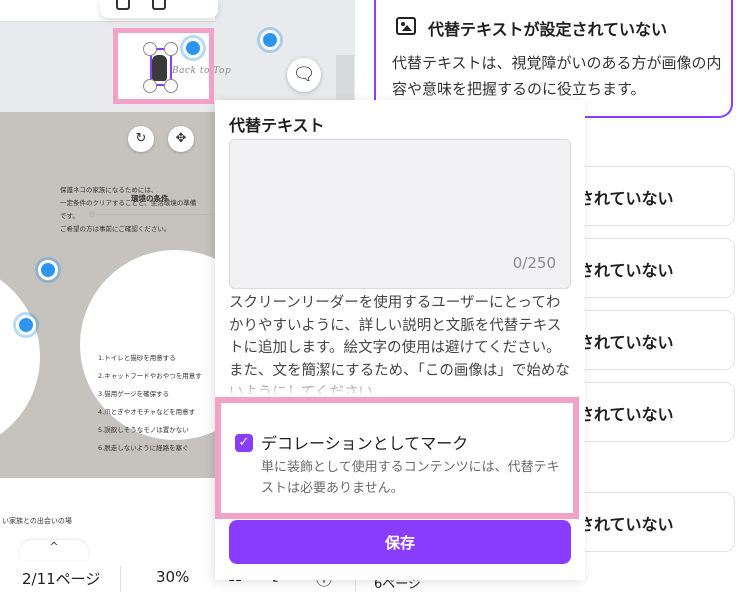  What do you see at coordinates (147, 412) in the screenshot?
I see `condition-item: 4.爪とぎやオモチャなどを用意す` at bounding box center [147, 412].